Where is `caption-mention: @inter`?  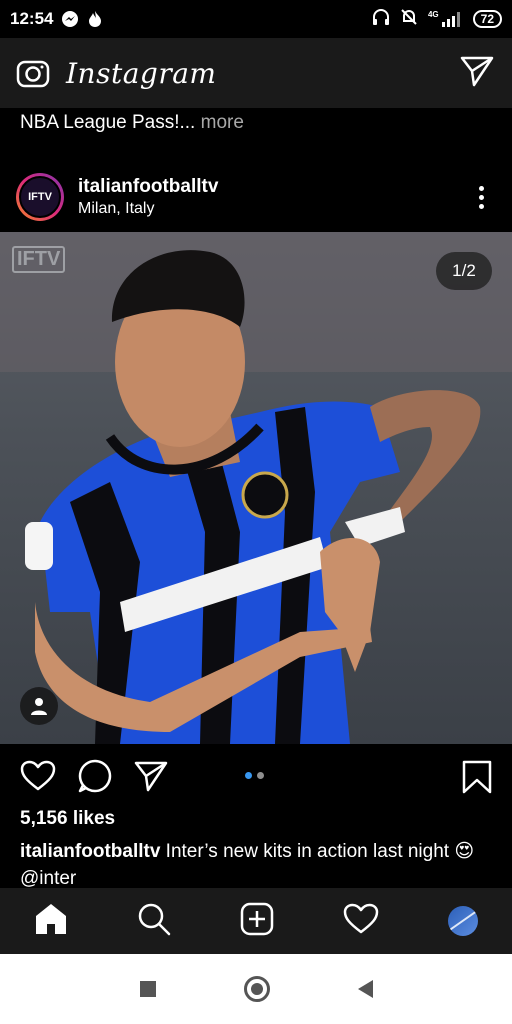 caption-mention: @inter is located at coordinates (48, 878).